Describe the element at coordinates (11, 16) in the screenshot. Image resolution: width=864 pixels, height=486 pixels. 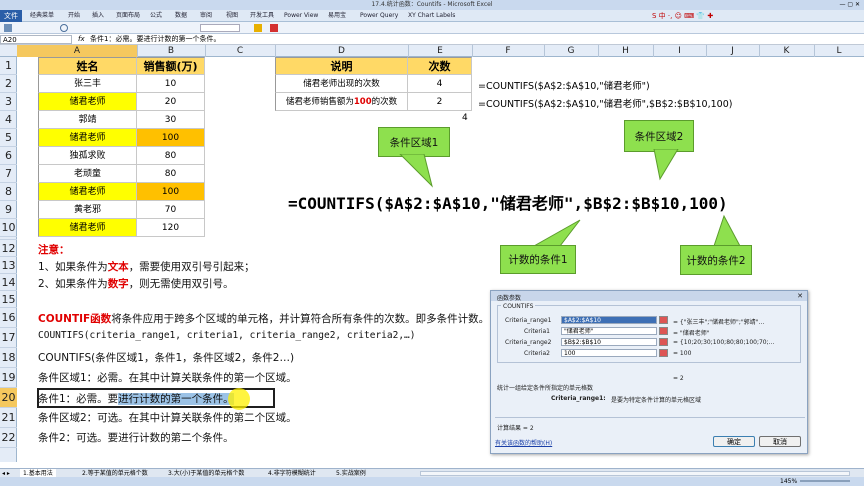
I see `file-tab: 文件` at that location.